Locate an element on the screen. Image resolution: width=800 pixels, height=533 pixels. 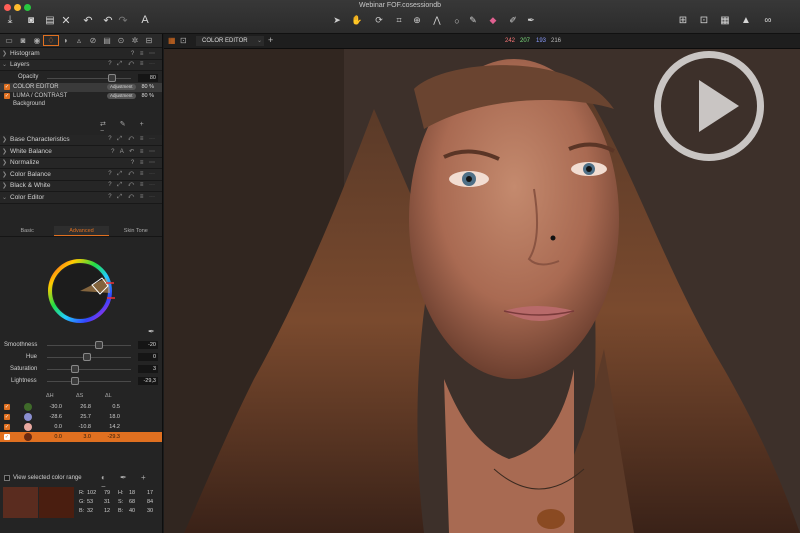
local-adj-tab-icon: ⊘ is located at coordinates (93, 40).